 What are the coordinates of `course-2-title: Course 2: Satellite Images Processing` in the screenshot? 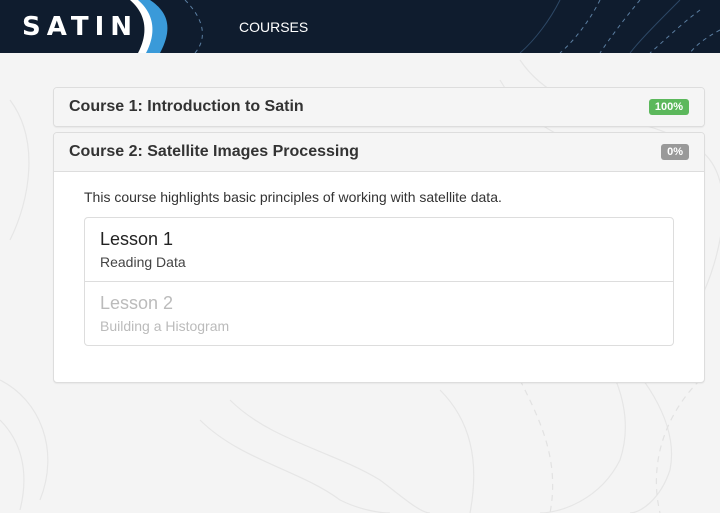 It's located at (214, 151).